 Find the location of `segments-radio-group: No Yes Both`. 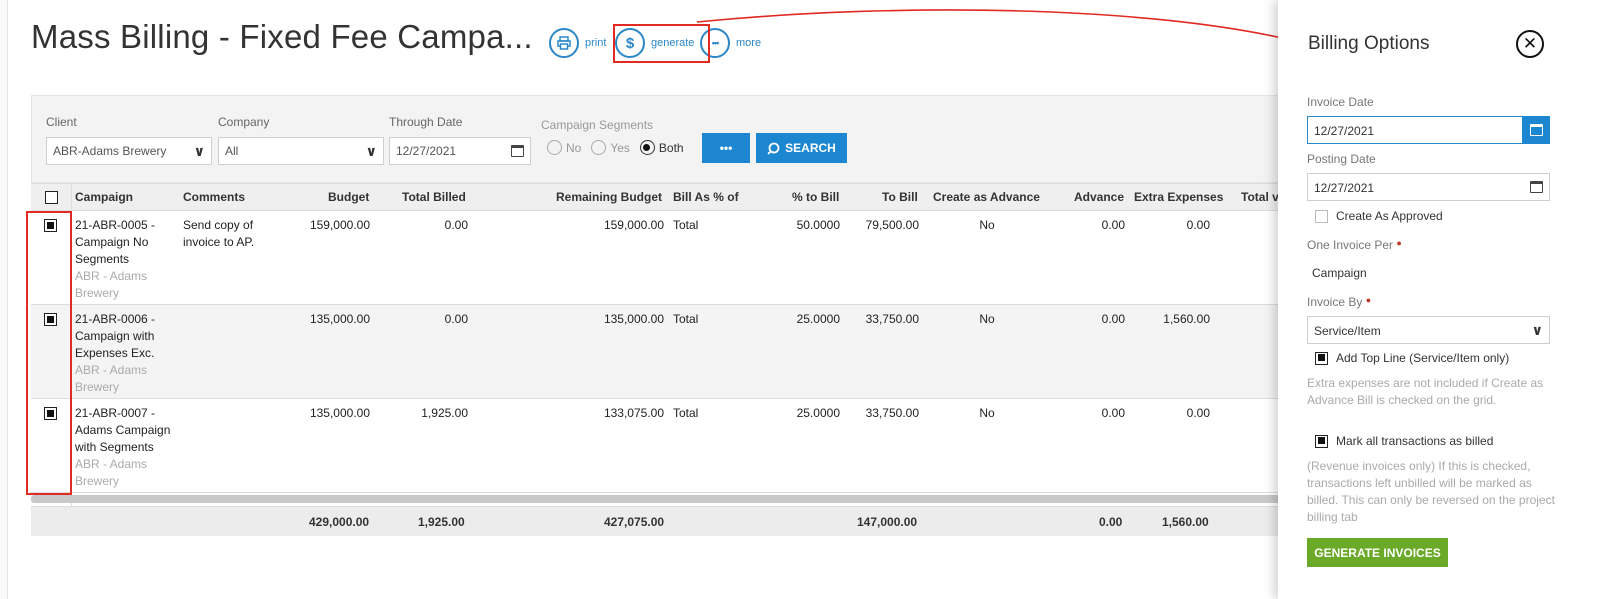

segments-radio-group: No Yes Both is located at coordinates (615, 147).